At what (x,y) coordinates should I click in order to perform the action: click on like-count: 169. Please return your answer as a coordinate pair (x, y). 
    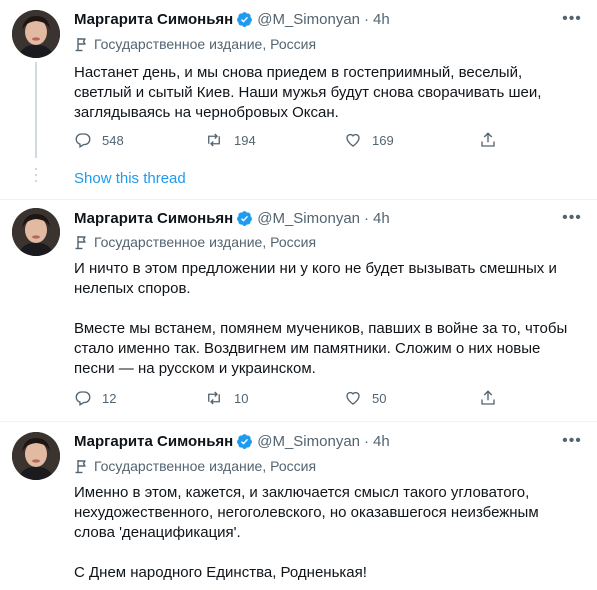
    Looking at the image, I should click on (383, 140).